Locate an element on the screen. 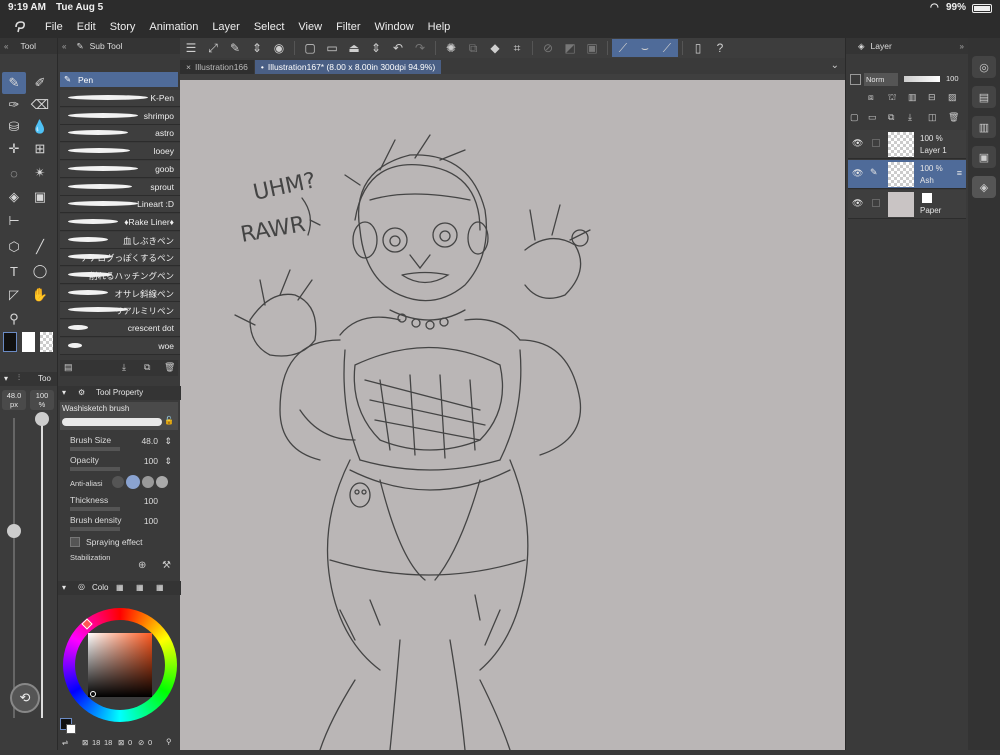 The width and height of the screenshot is (1000, 755). ruler-tool-icon: ◸ is located at coordinates (14, 295).